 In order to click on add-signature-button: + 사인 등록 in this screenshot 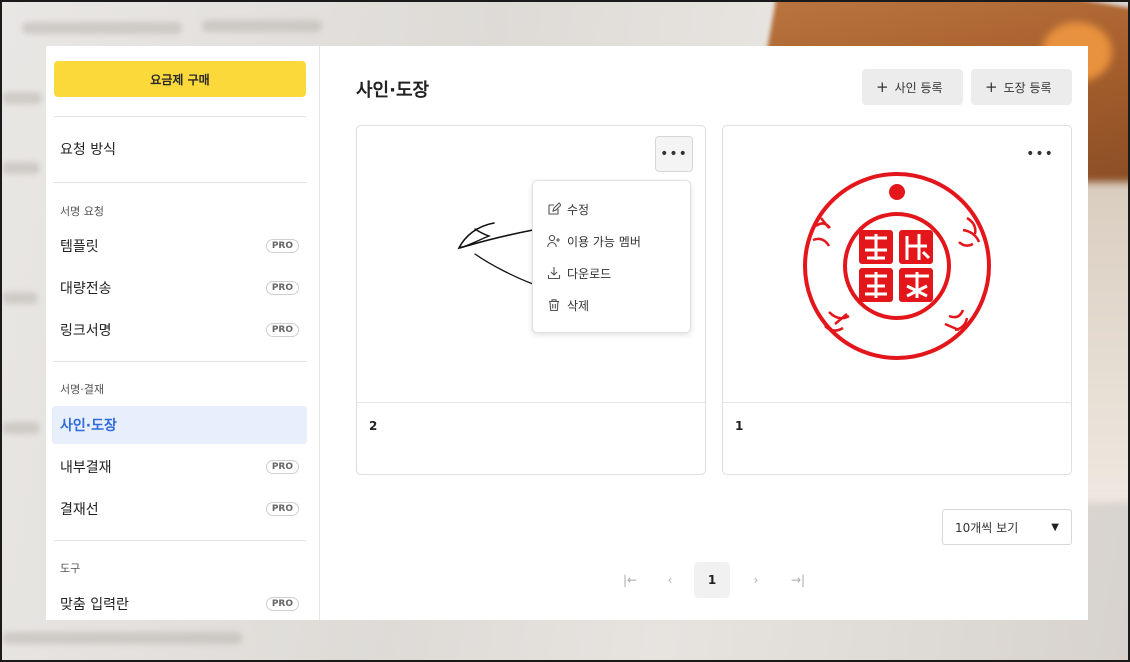, I will do `click(912, 87)`.